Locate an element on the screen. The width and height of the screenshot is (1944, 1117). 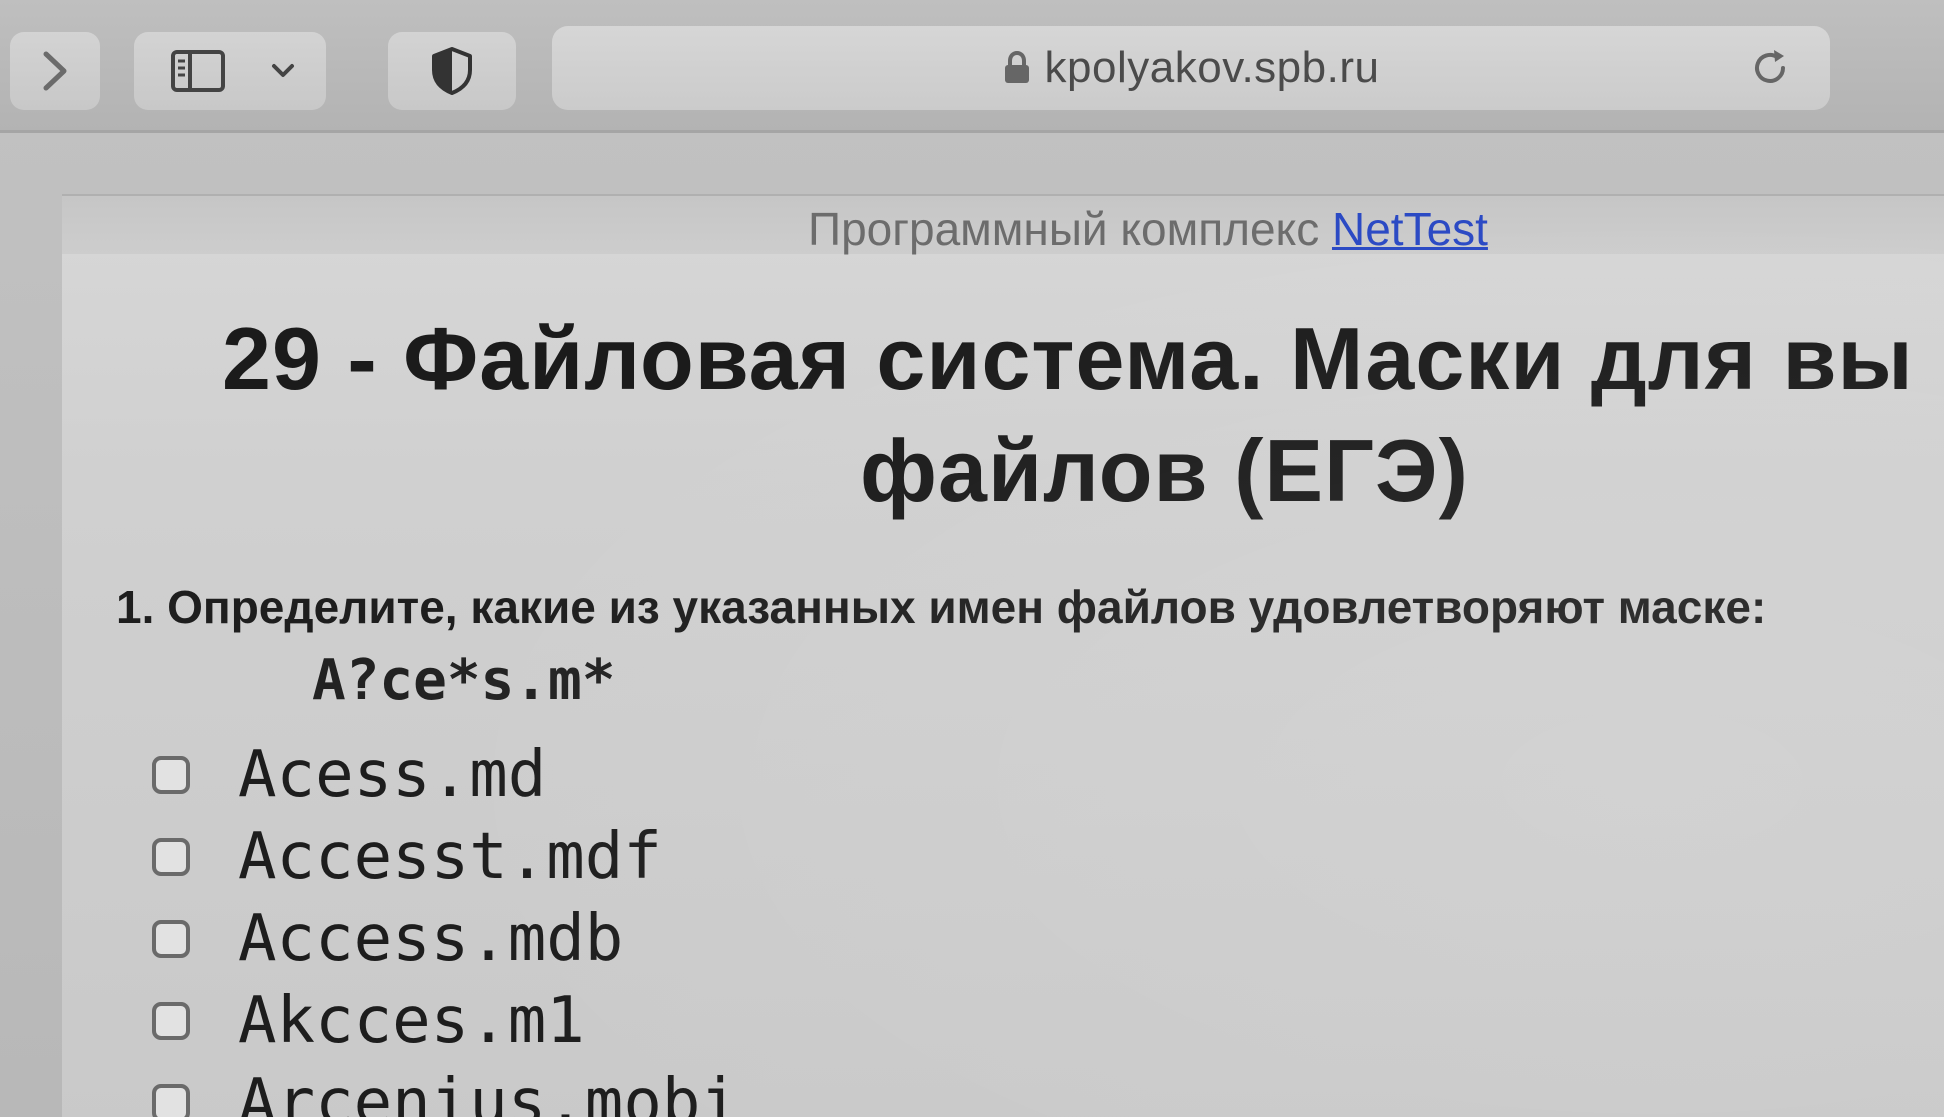
answer-option: Acess.md is located at coordinates (445, 775).